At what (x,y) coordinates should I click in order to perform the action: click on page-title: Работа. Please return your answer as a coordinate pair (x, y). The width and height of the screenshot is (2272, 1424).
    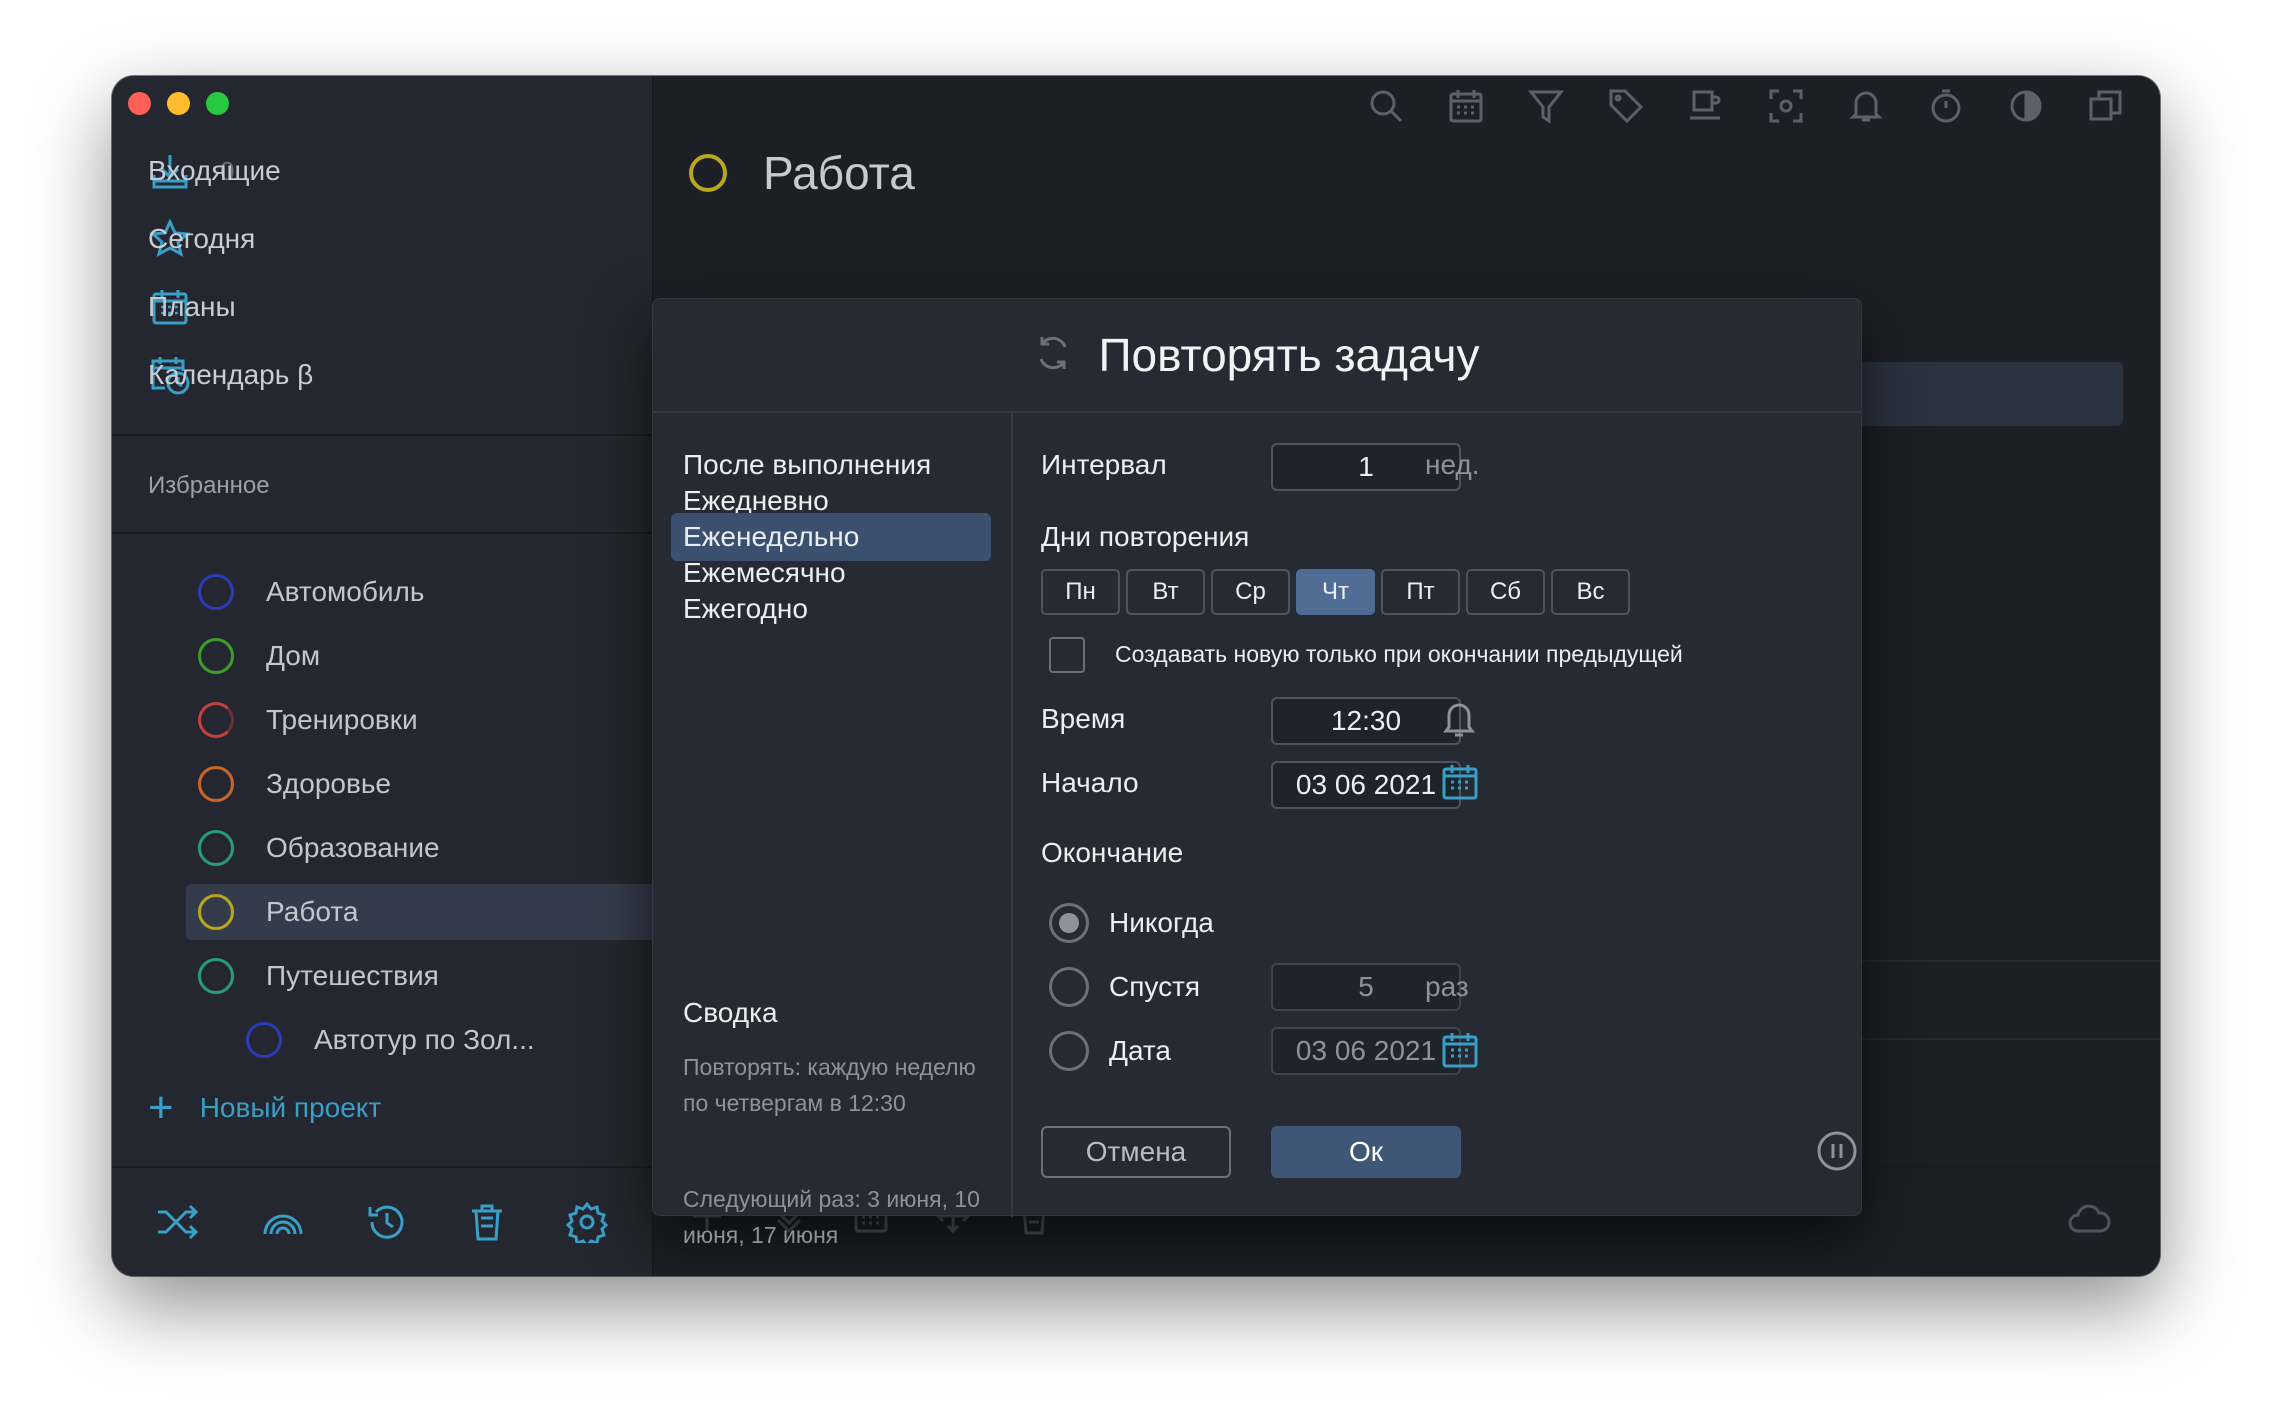
    Looking at the image, I should click on (839, 173).